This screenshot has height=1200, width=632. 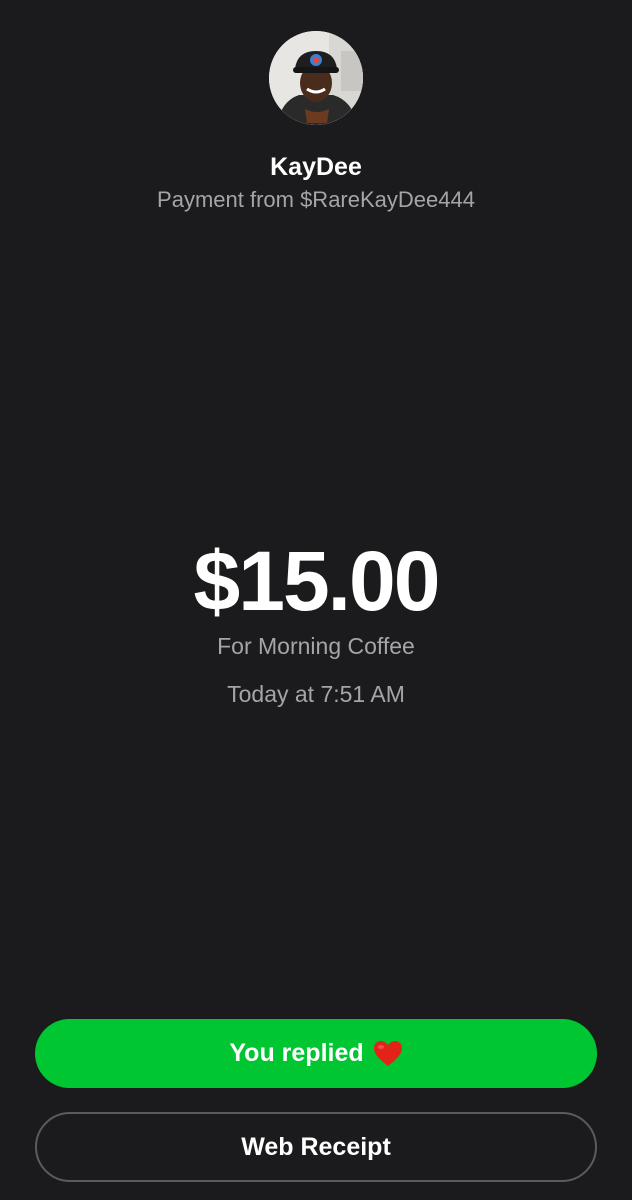 What do you see at coordinates (588, 3) in the screenshot?
I see `more-options-icon` at bounding box center [588, 3].